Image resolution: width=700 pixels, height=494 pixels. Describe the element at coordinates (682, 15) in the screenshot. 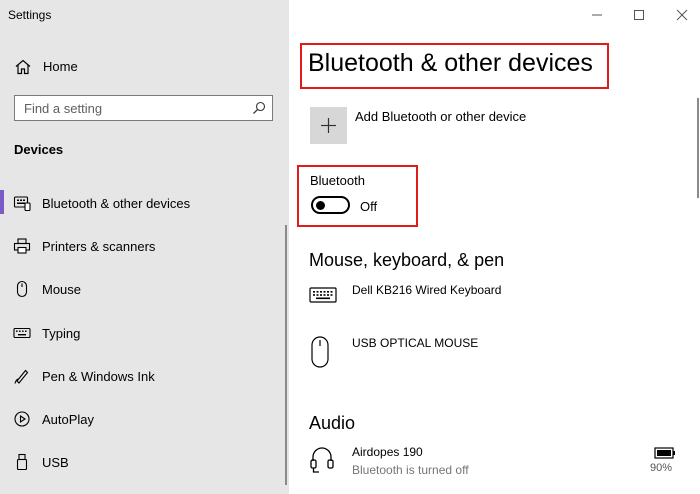

I see `close-icon` at that location.